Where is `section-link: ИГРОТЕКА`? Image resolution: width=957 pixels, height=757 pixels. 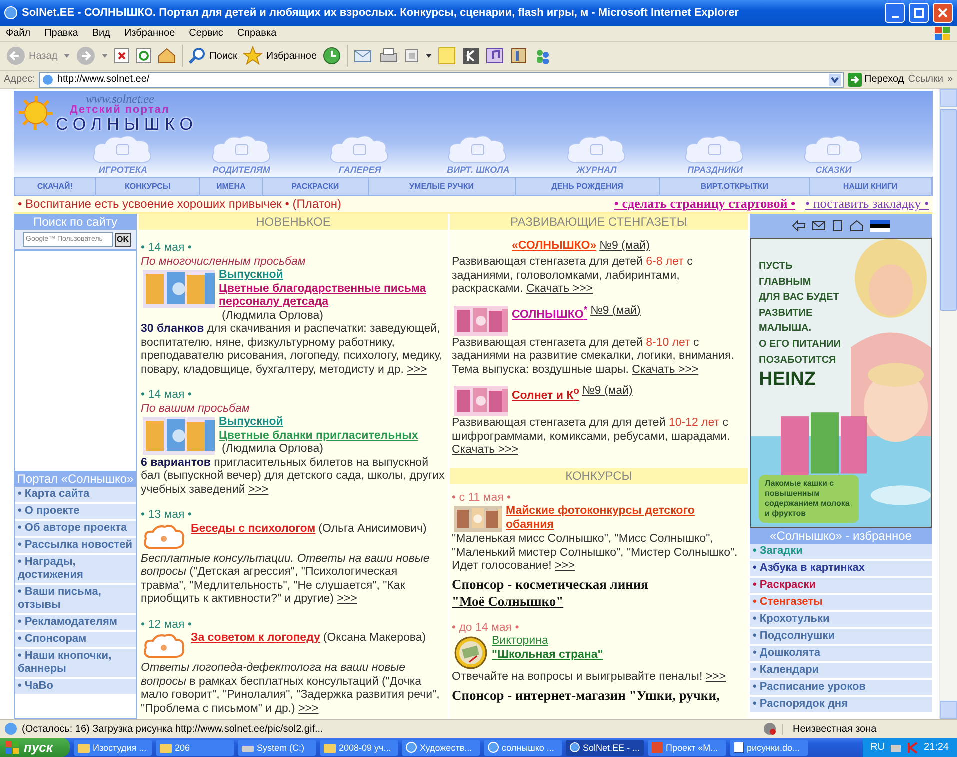 section-link: ИГРОТЕКА is located at coordinates (123, 155).